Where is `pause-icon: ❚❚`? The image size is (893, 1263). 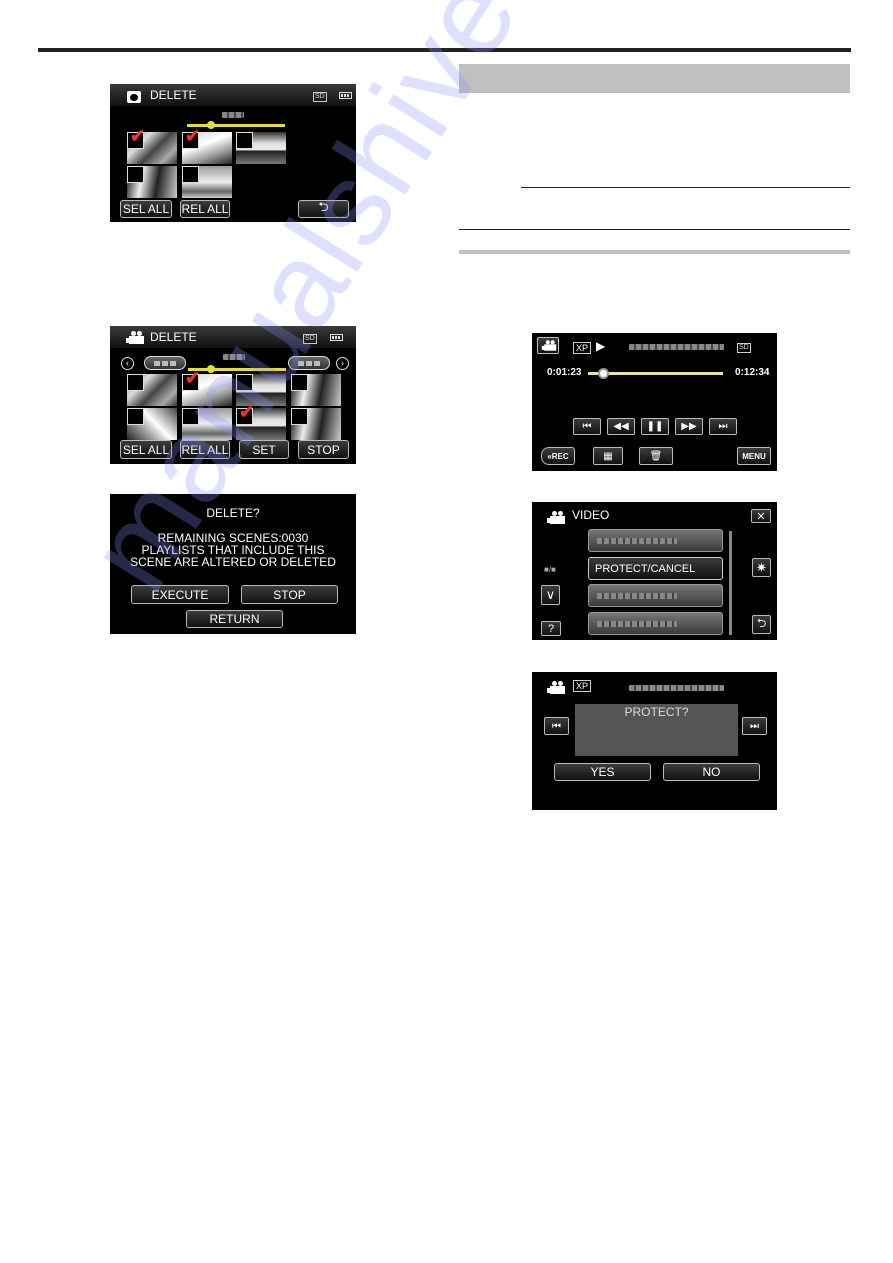 pause-icon: ❚❚ is located at coordinates (655, 426).